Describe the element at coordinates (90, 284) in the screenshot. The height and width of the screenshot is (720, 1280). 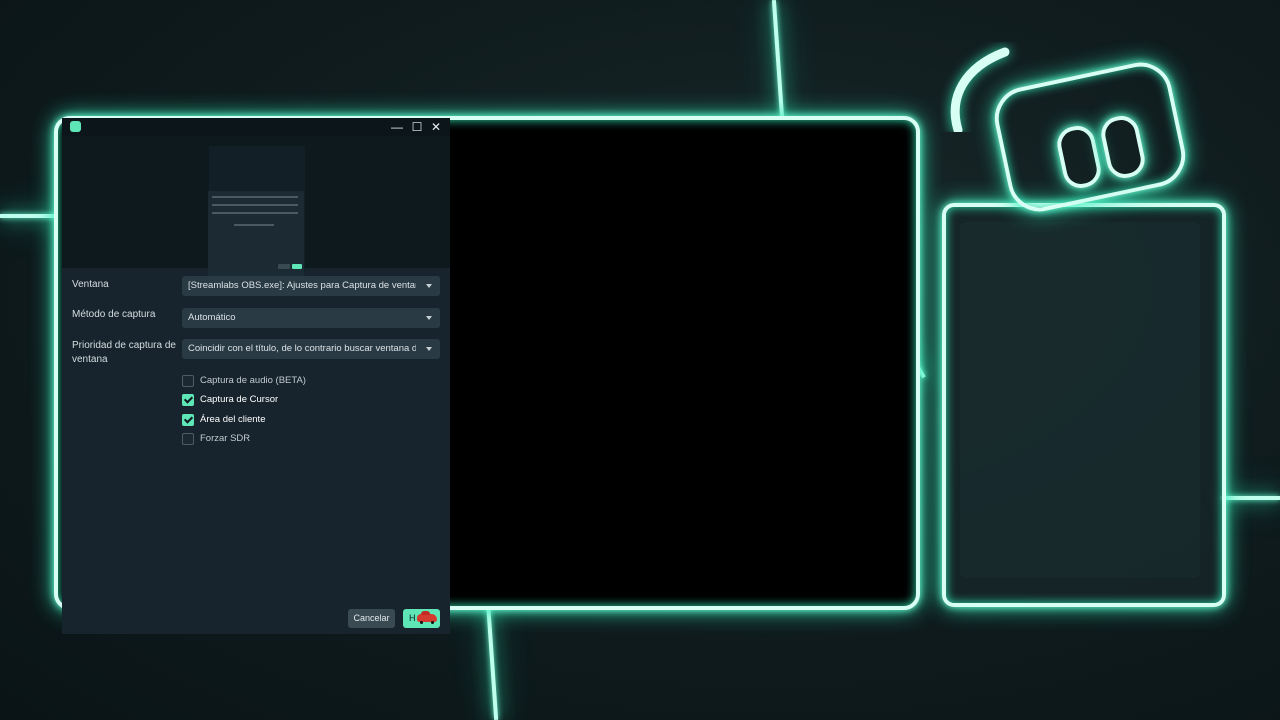
I see `window-label: Ventana` at that location.